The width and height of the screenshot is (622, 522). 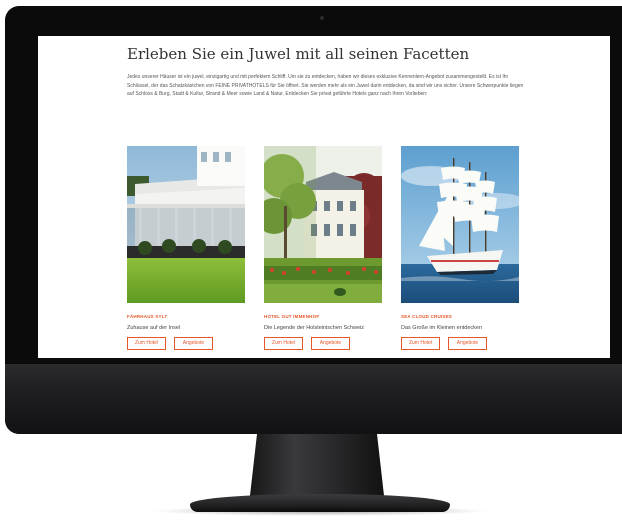 What do you see at coordinates (186, 224) in the screenshot?
I see `hotel-photo-faehrhaus` at bounding box center [186, 224].